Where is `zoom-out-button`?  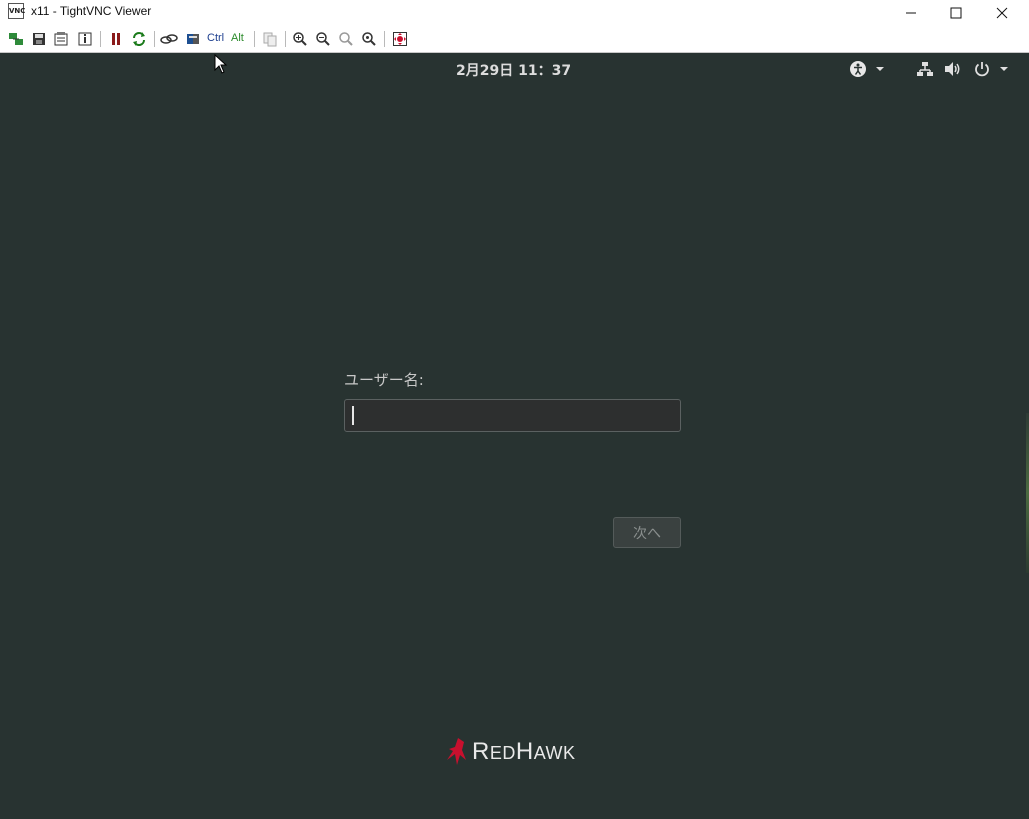
zoom-out-button is located at coordinates (323, 39).